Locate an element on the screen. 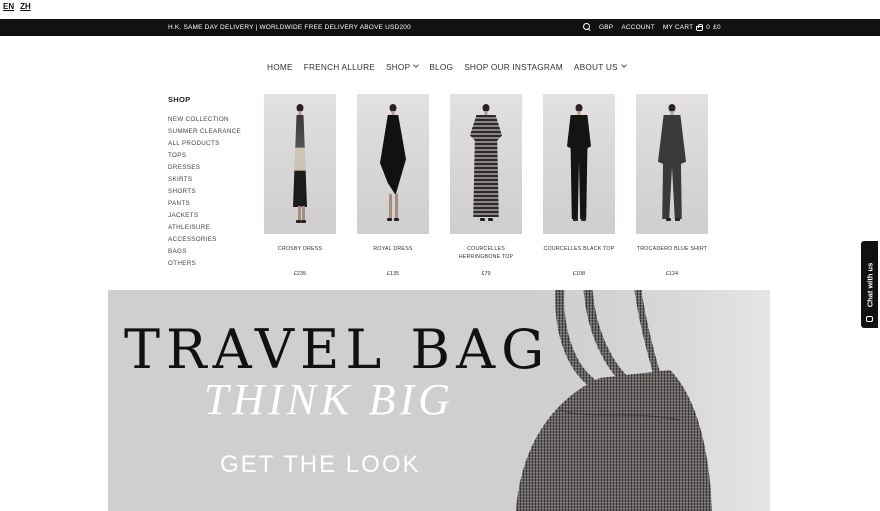 The image size is (880, 511). product-name: TROCADERO BLUE SHIRT is located at coordinates (672, 257).